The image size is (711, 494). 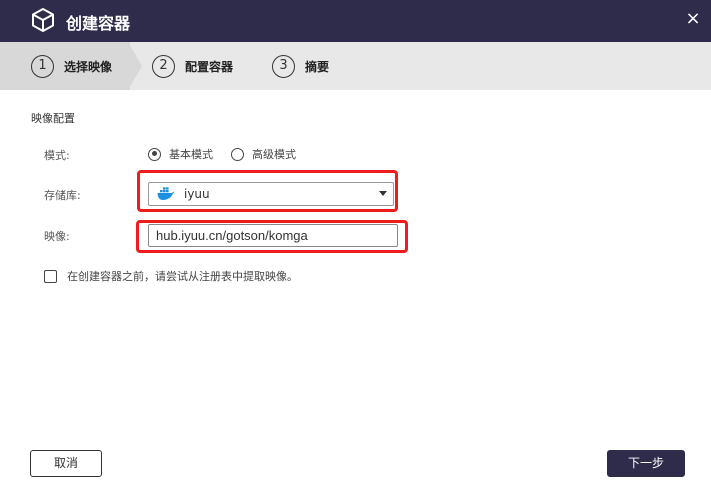 I want to click on radio-label: 高级模式, so click(x=274, y=154).